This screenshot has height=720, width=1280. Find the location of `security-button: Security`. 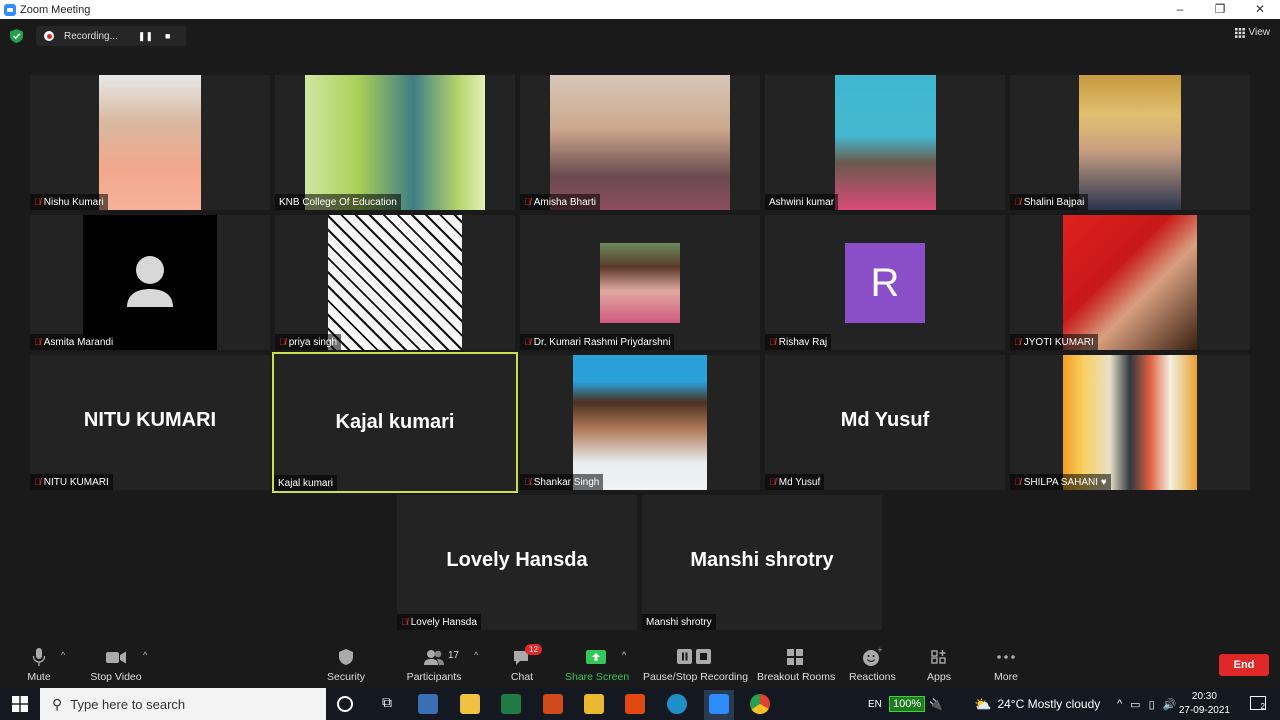

security-button: Security is located at coordinates (346, 664).